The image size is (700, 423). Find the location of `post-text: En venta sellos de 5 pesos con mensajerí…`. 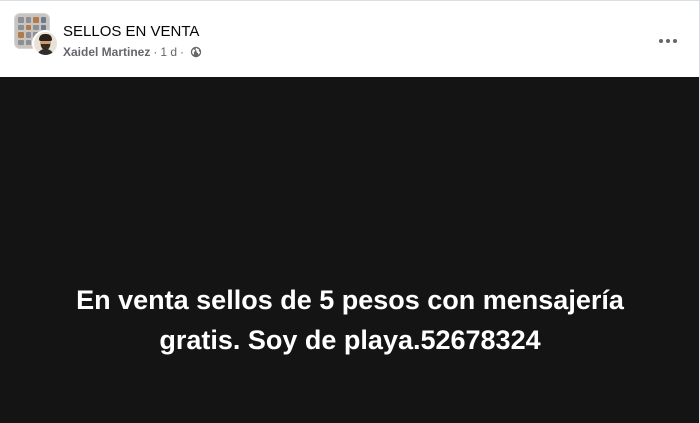

post-text: En venta sellos de 5 pesos con mensajerí… is located at coordinates (350, 320).